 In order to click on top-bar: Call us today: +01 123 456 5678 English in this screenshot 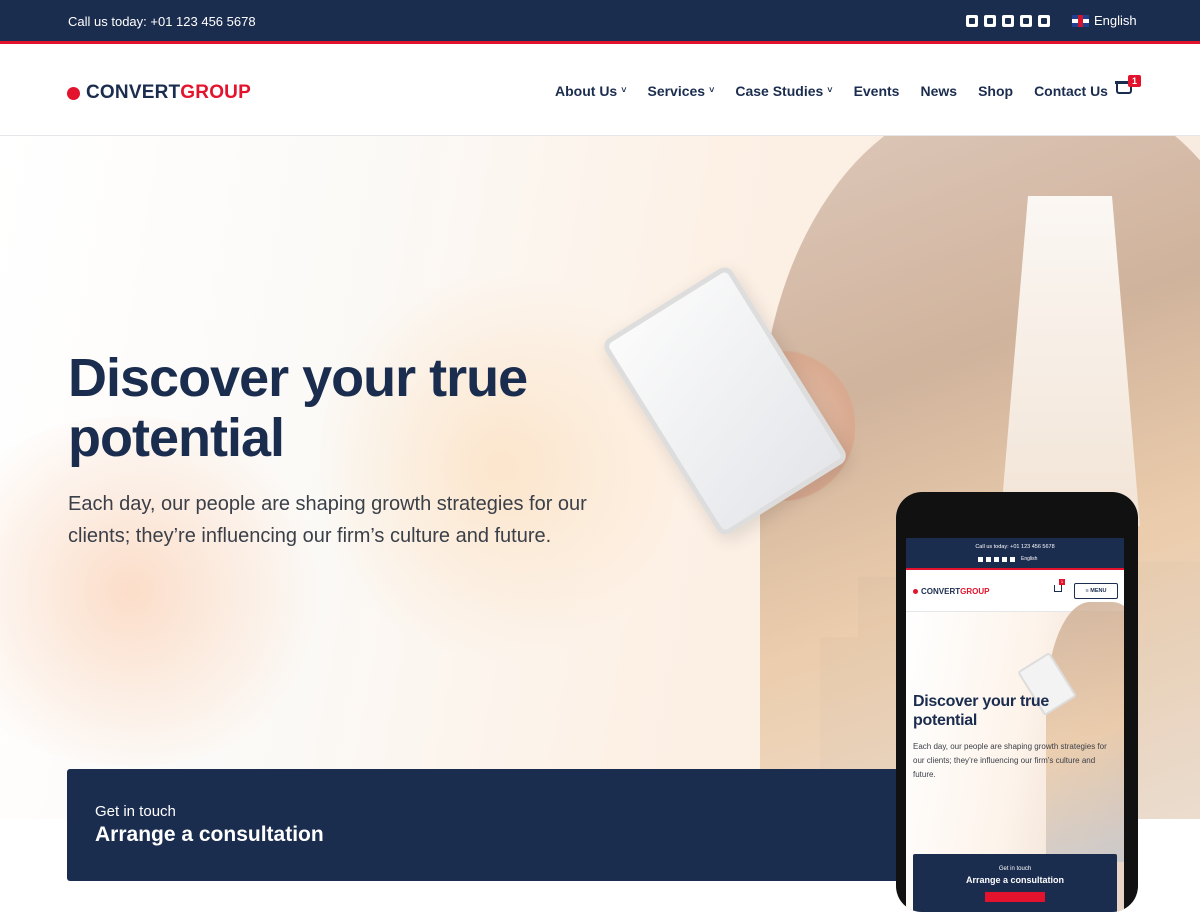, I will do `click(600, 22)`.